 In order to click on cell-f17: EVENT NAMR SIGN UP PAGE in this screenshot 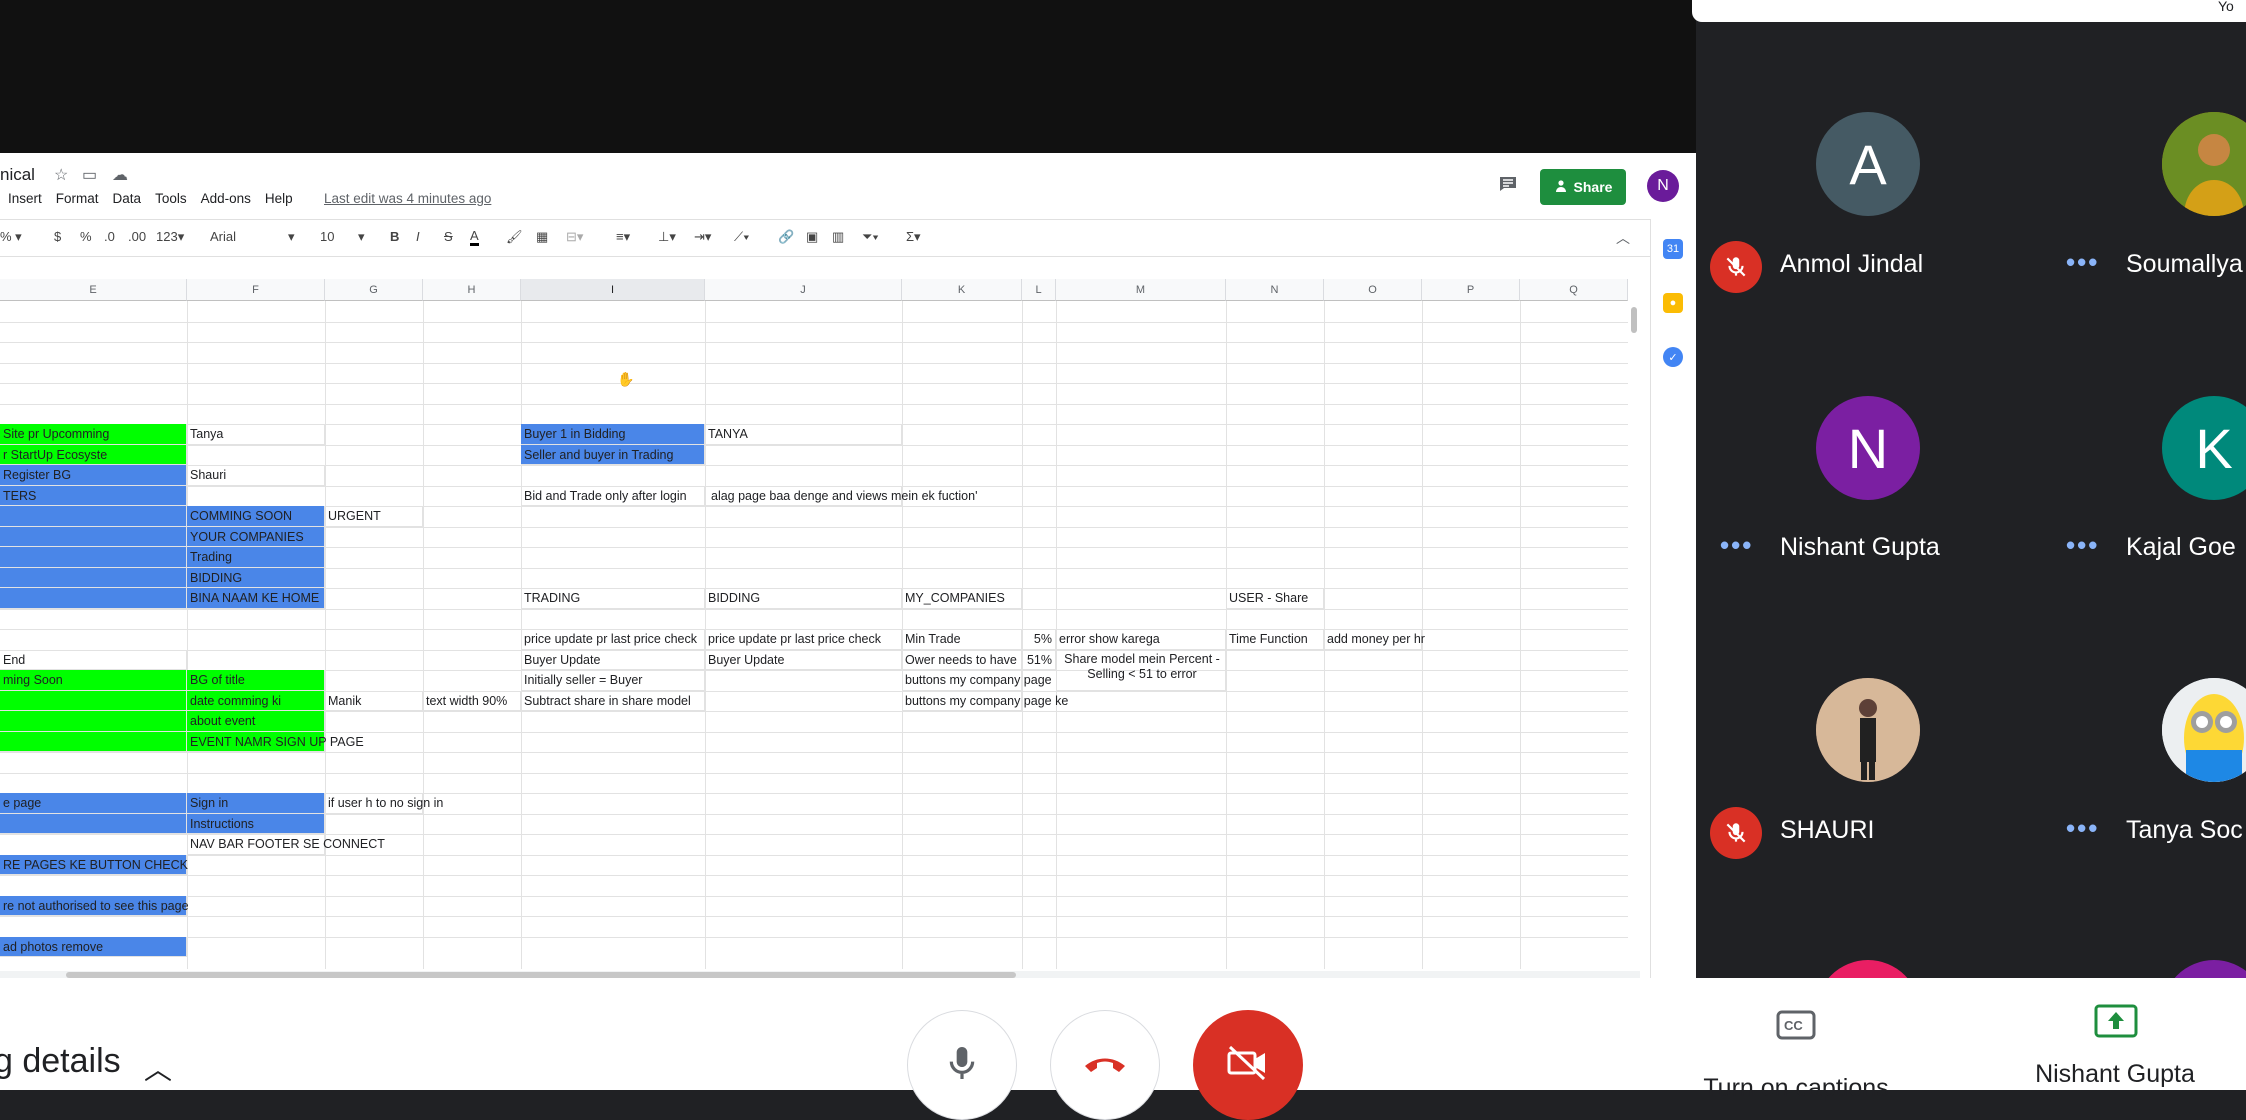, I will do `click(275, 741)`.